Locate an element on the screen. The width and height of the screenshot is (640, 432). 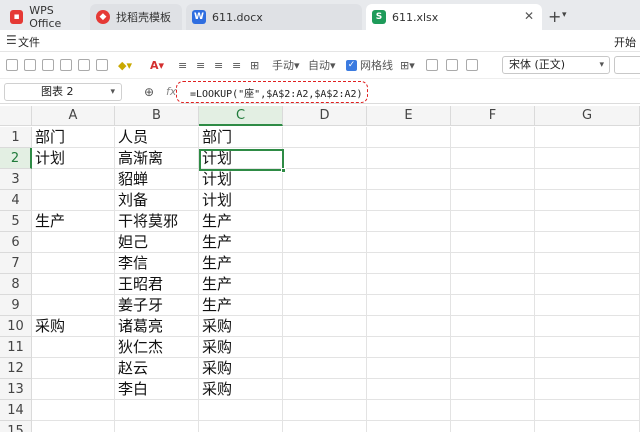
cell-c12: 采购 is located at coordinates (241, 368).